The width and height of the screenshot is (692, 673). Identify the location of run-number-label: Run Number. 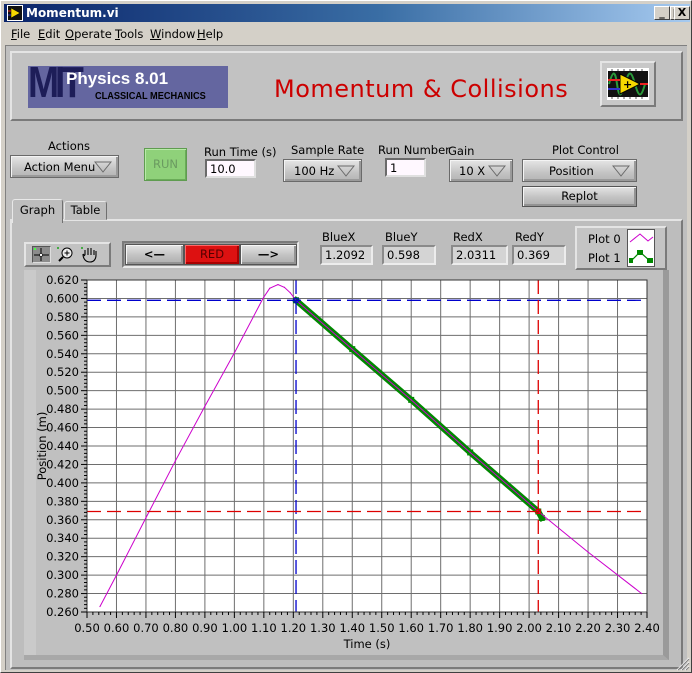
(414, 150).